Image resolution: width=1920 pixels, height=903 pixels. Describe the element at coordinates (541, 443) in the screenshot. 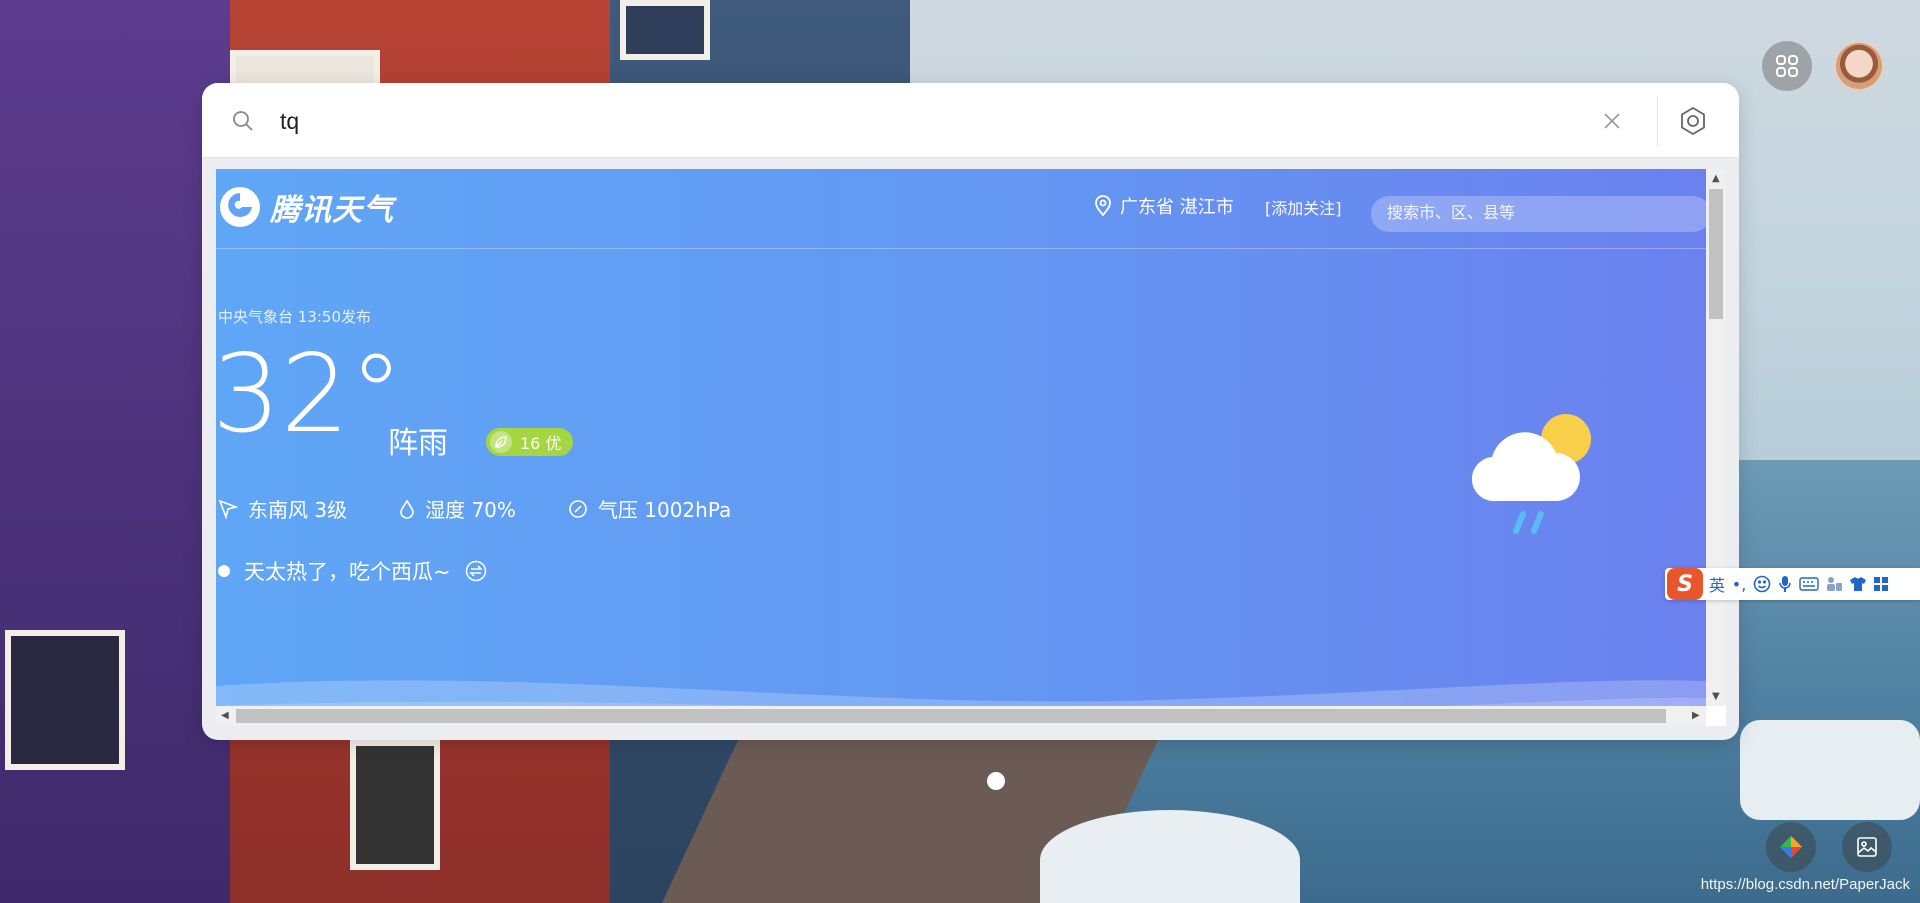

I see `aqi-value: 16 优` at that location.